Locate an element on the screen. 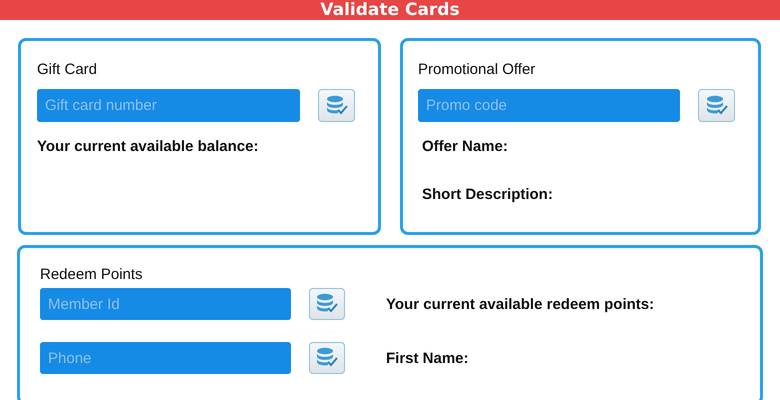  offer-label: Short Description: is located at coordinates (488, 195).